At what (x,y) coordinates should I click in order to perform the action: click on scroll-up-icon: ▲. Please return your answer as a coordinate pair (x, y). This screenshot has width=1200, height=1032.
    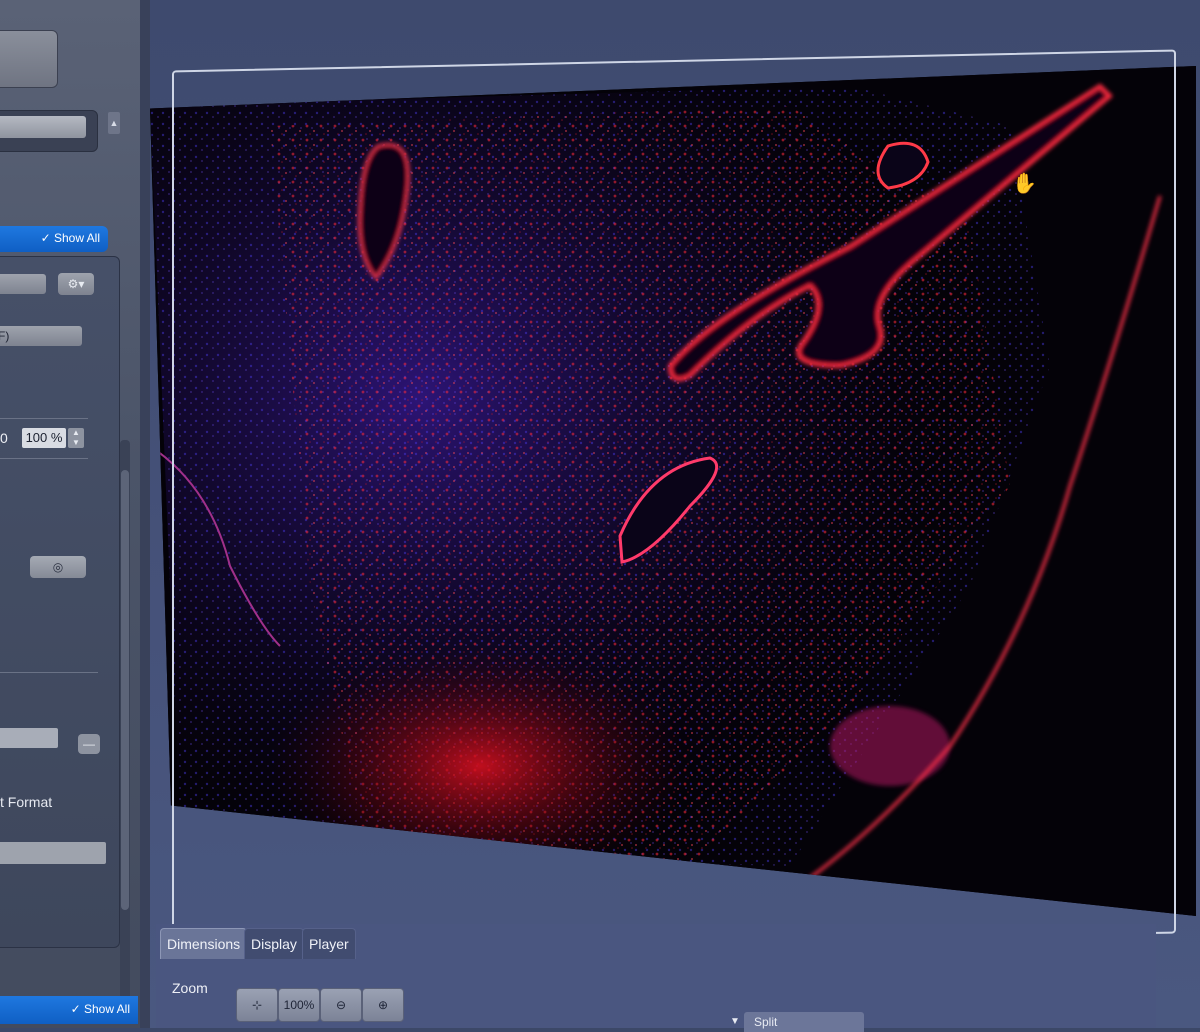
    Looking at the image, I should click on (114, 123).